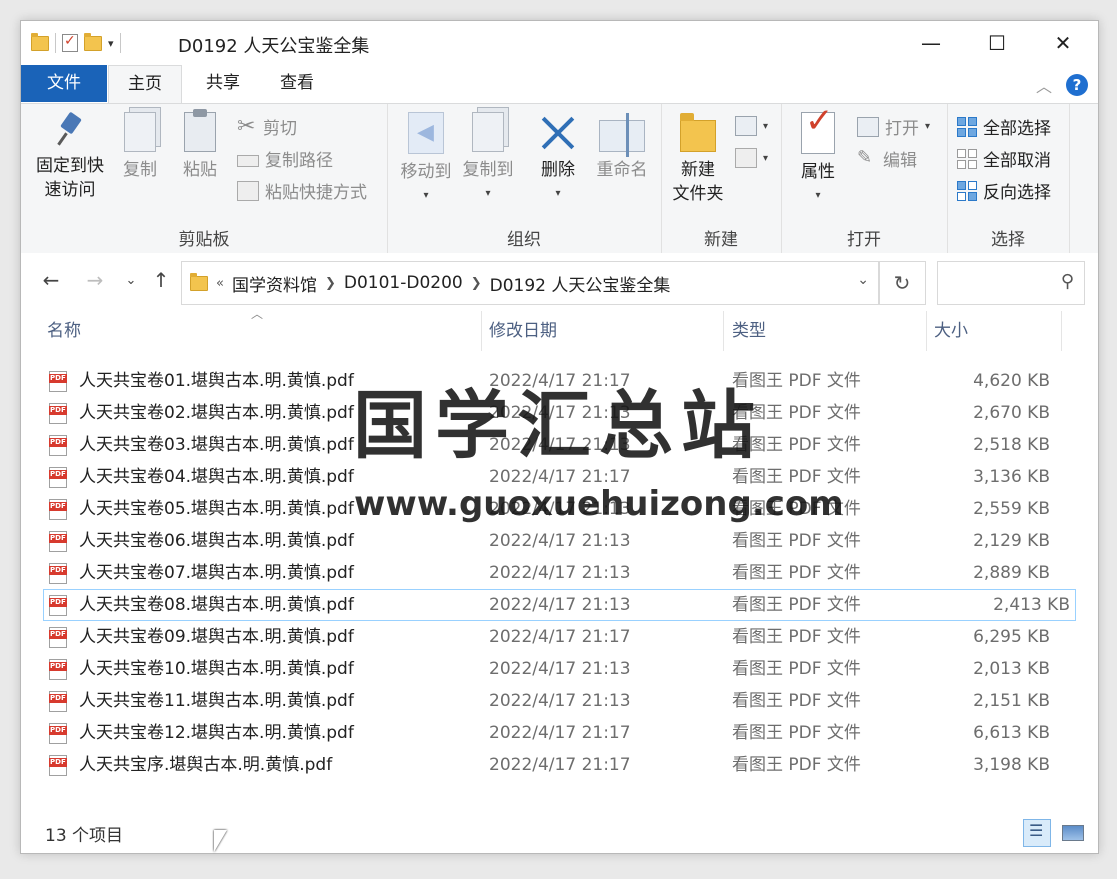  I want to click on file-name: 人天共宝卷09.堪舆古本.明.黄慎.pdf, so click(216, 637).